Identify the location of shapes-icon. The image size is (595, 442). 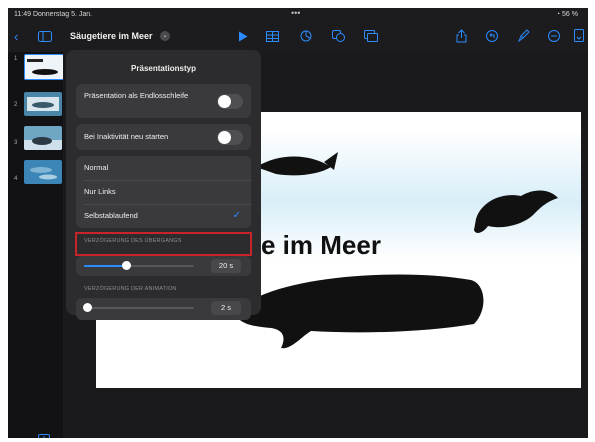
(338, 37).